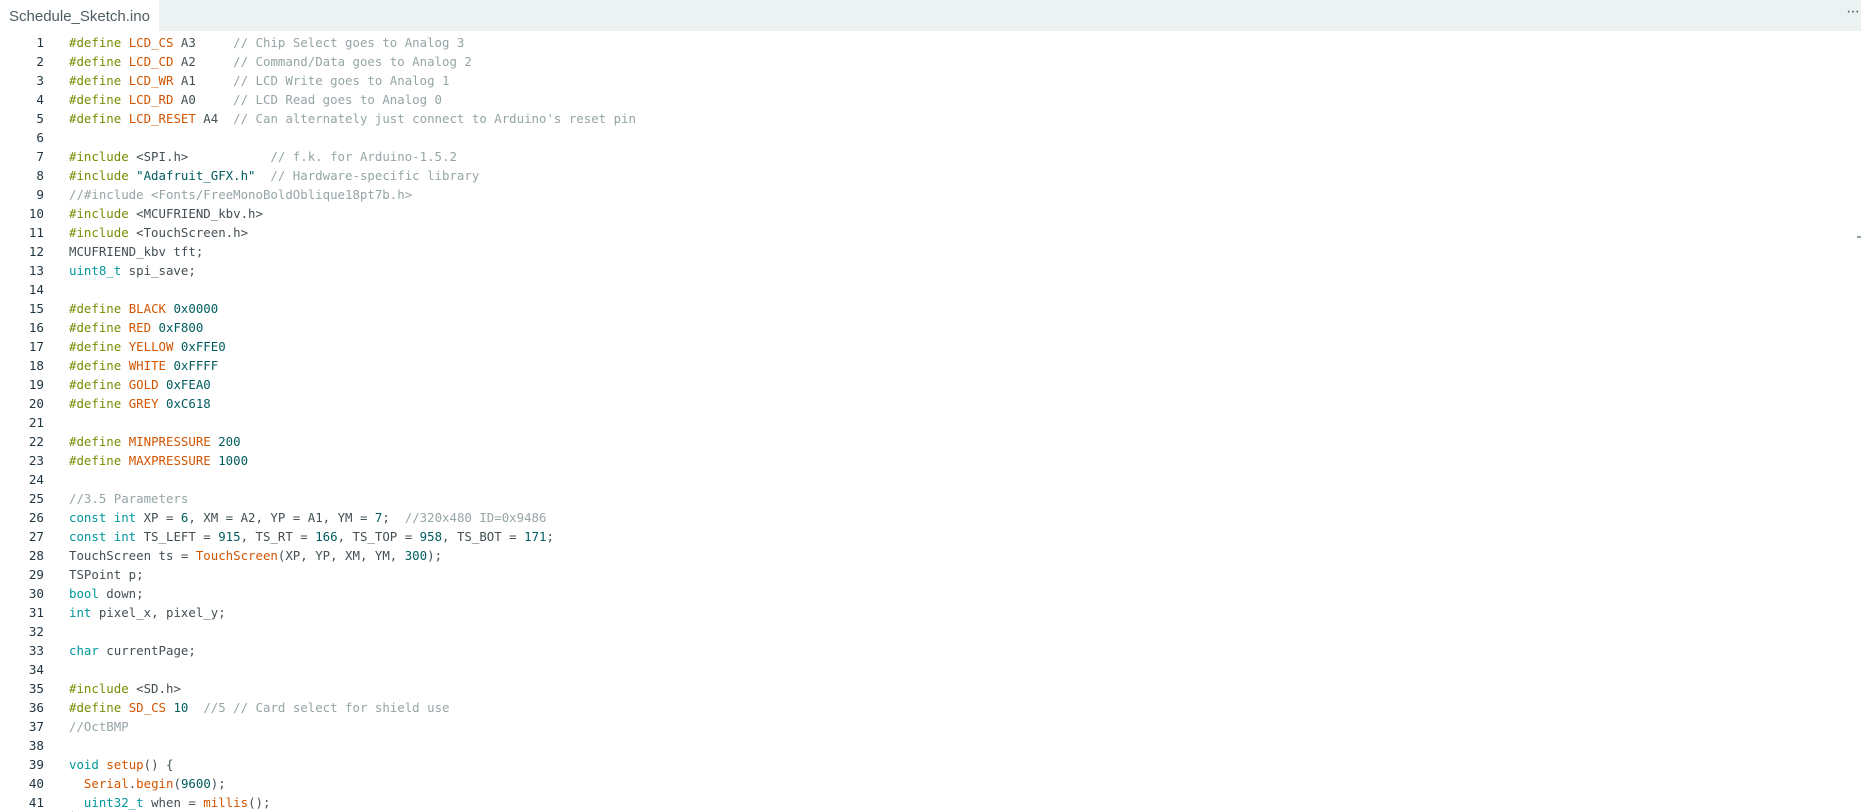 The height and width of the screenshot is (812, 1861). I want to click on code-line: 40 Serial.begin(9600);, so click(930, 783).